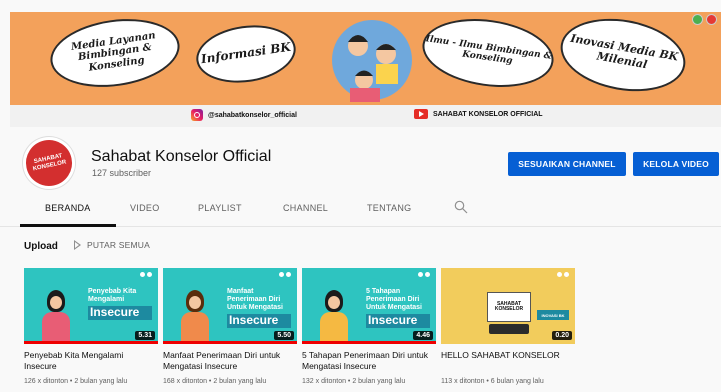 This screenshot has height=392, width=721. I want to click on play-icon, so click(77, 245).